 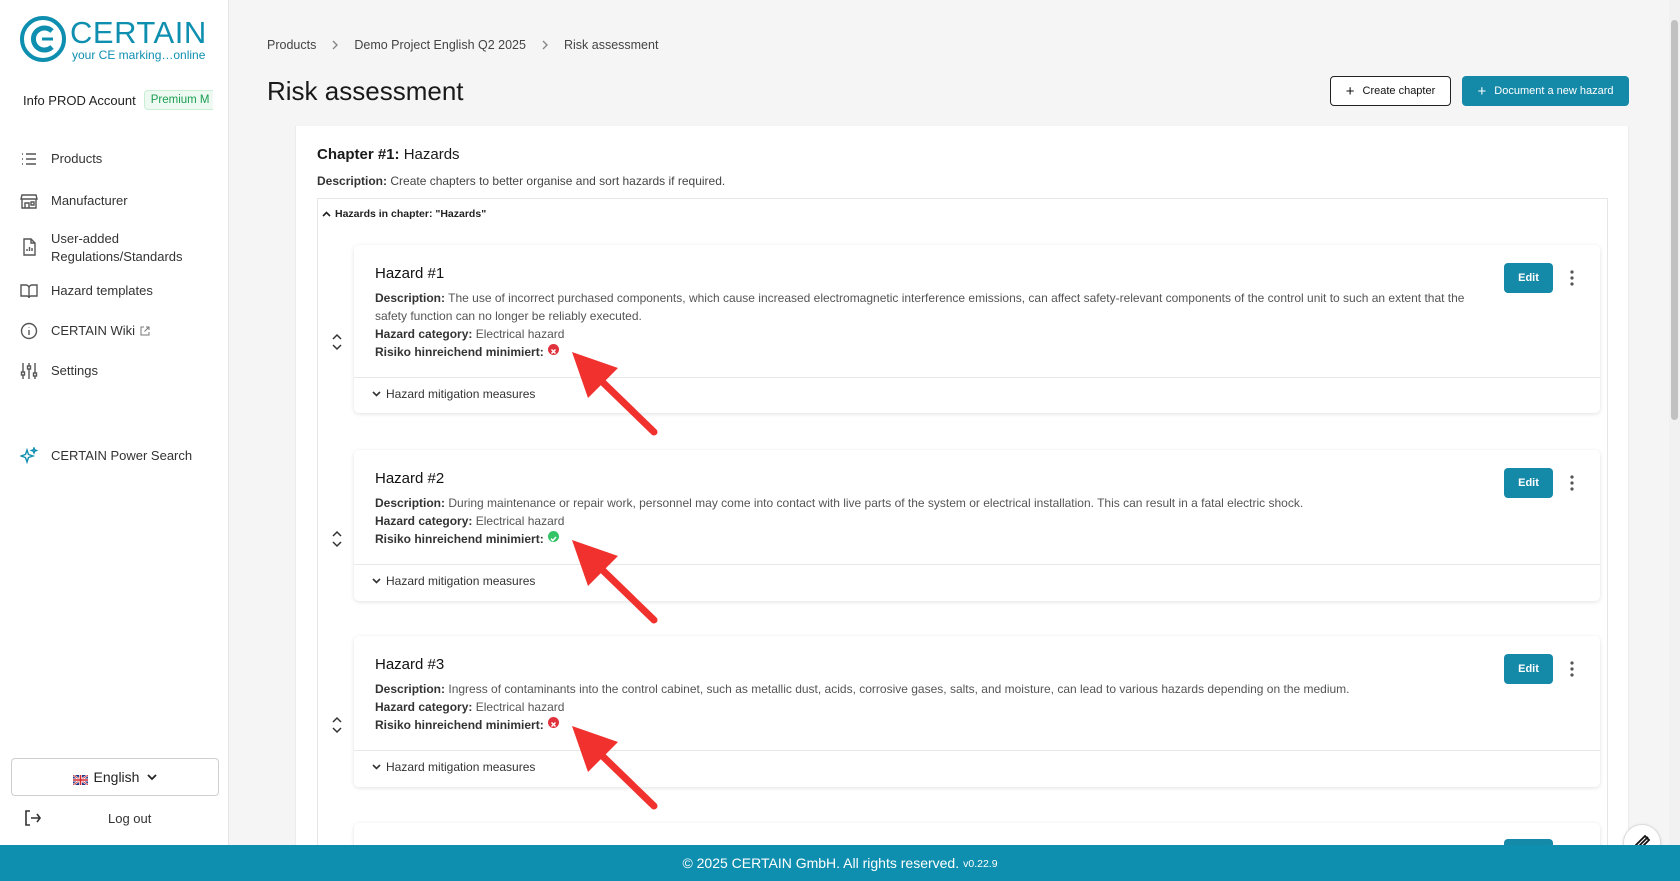 I want to click on sidebar-item-settings: Settings, so click(x=114, y=371).